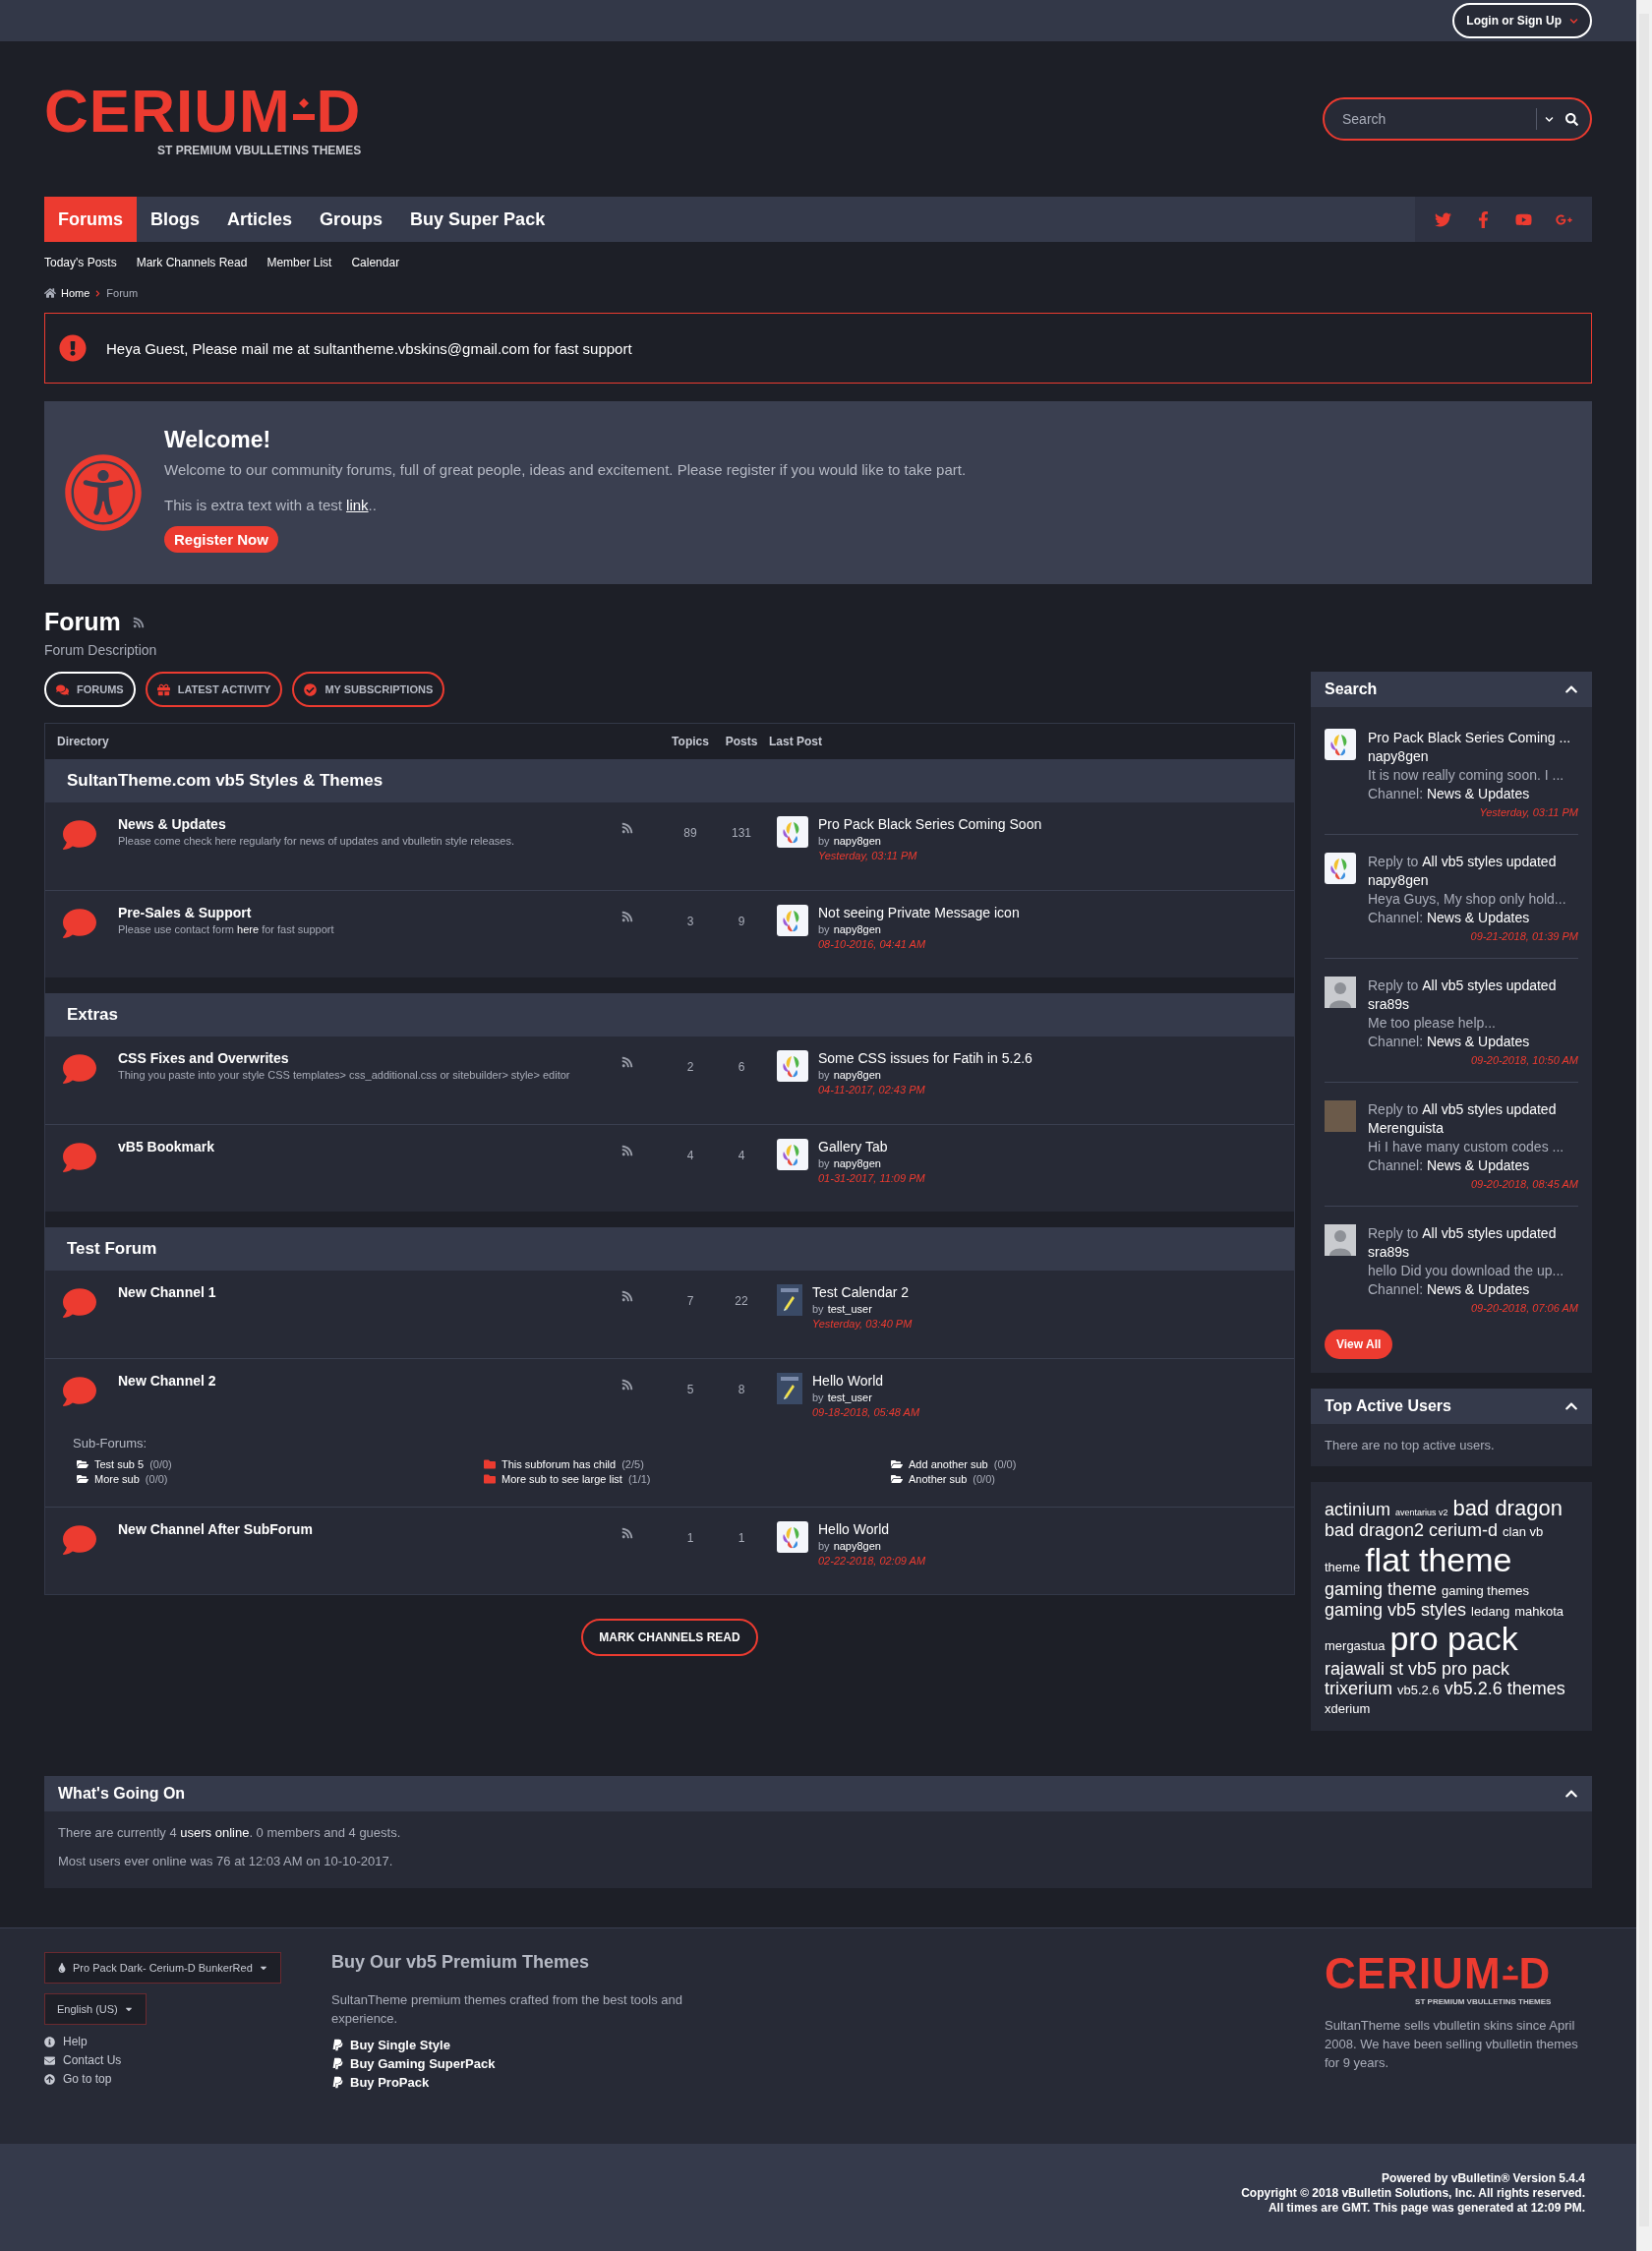 The image size is (1652, 2251). Describe the element at coordinates (95, 2010) in the screenshot. I see `language-select: English (US)` at that location.